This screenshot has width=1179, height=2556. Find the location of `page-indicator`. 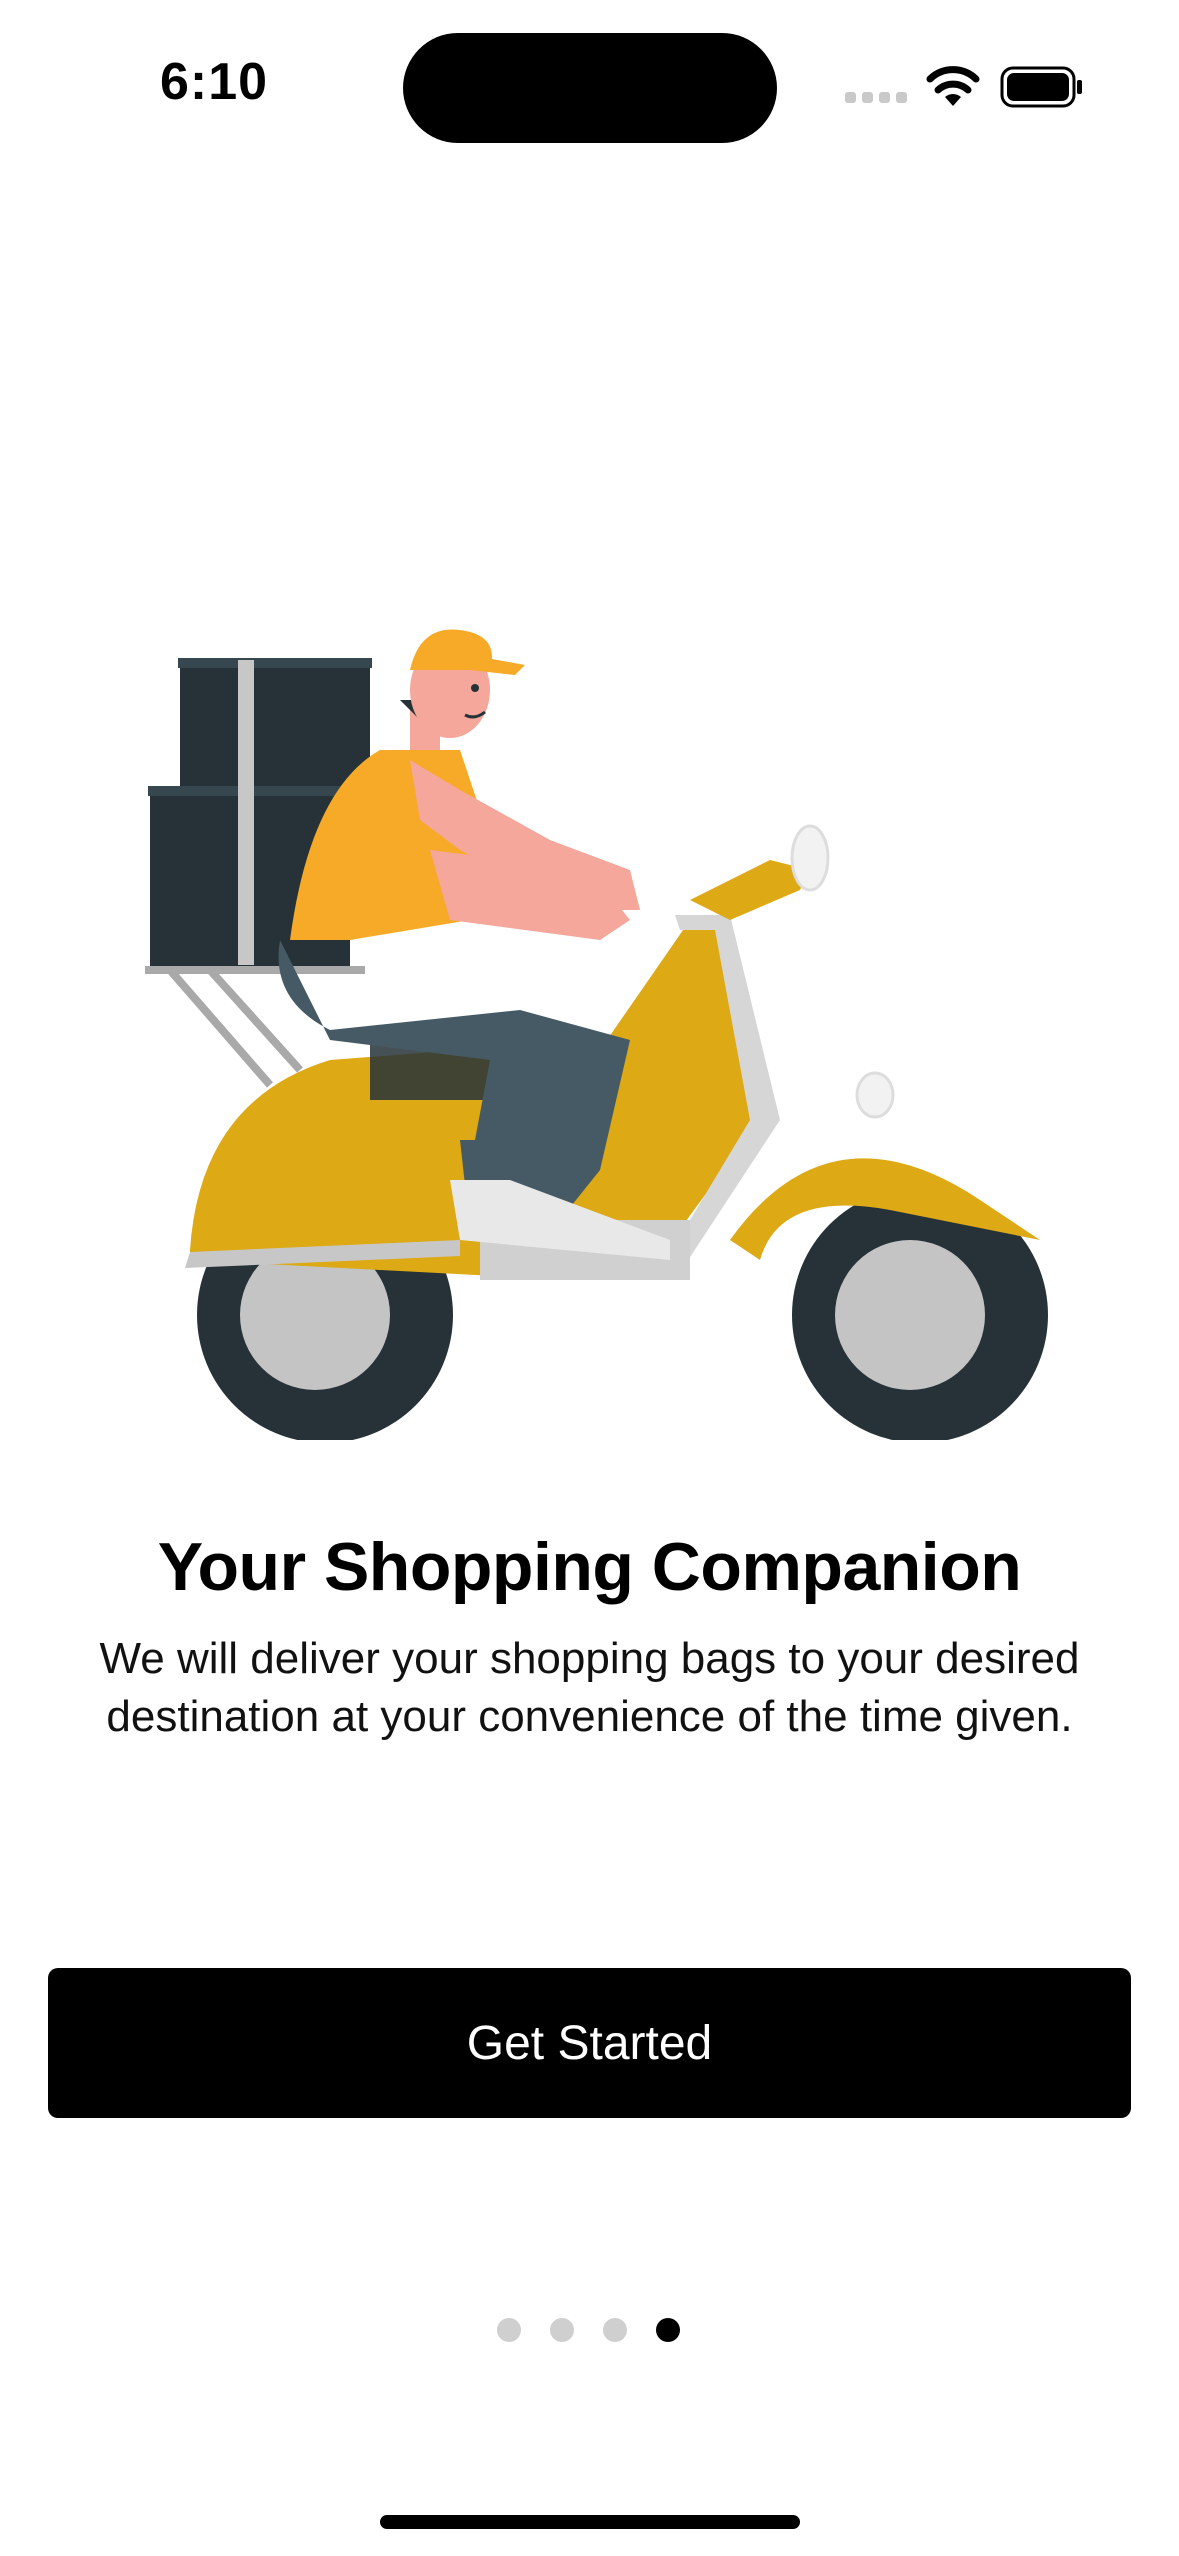

page-indicator is located at coordinates (592, 2333).